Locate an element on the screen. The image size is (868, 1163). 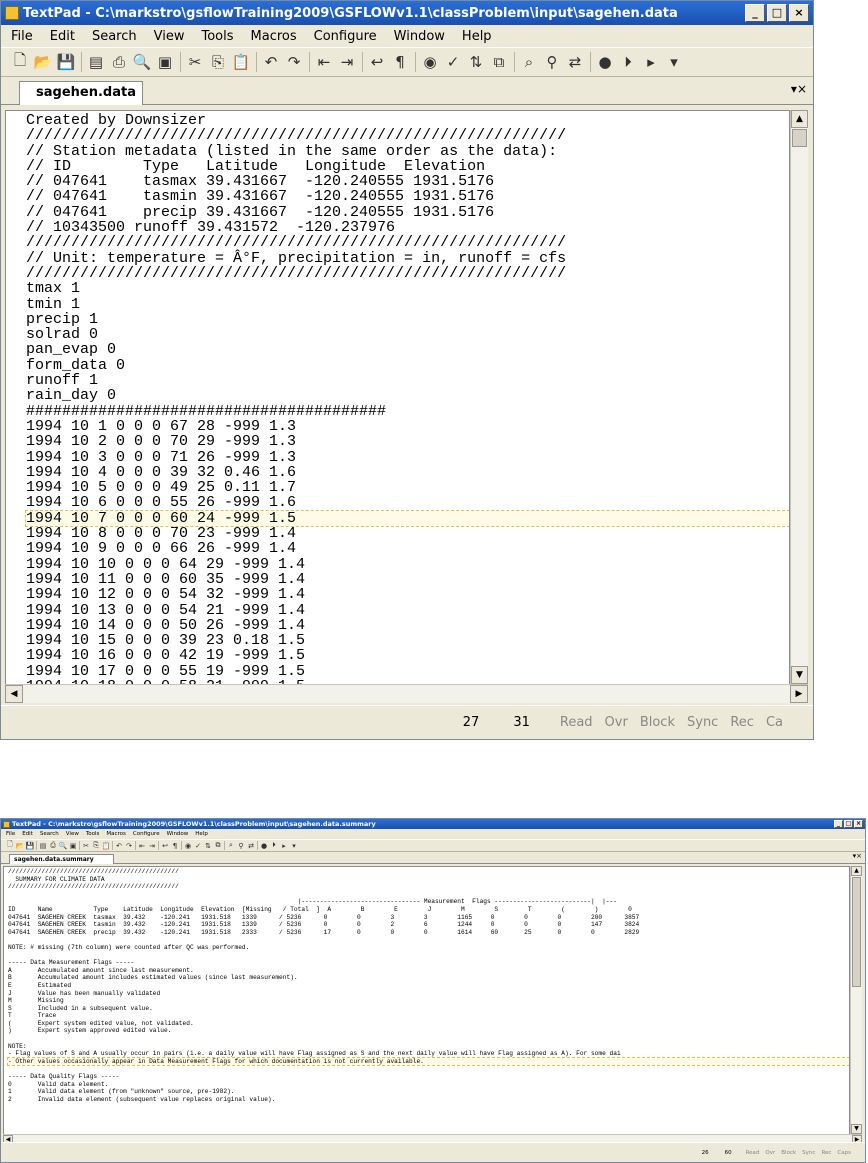
save-icon: 💾 is located at coordinates (30, 846).